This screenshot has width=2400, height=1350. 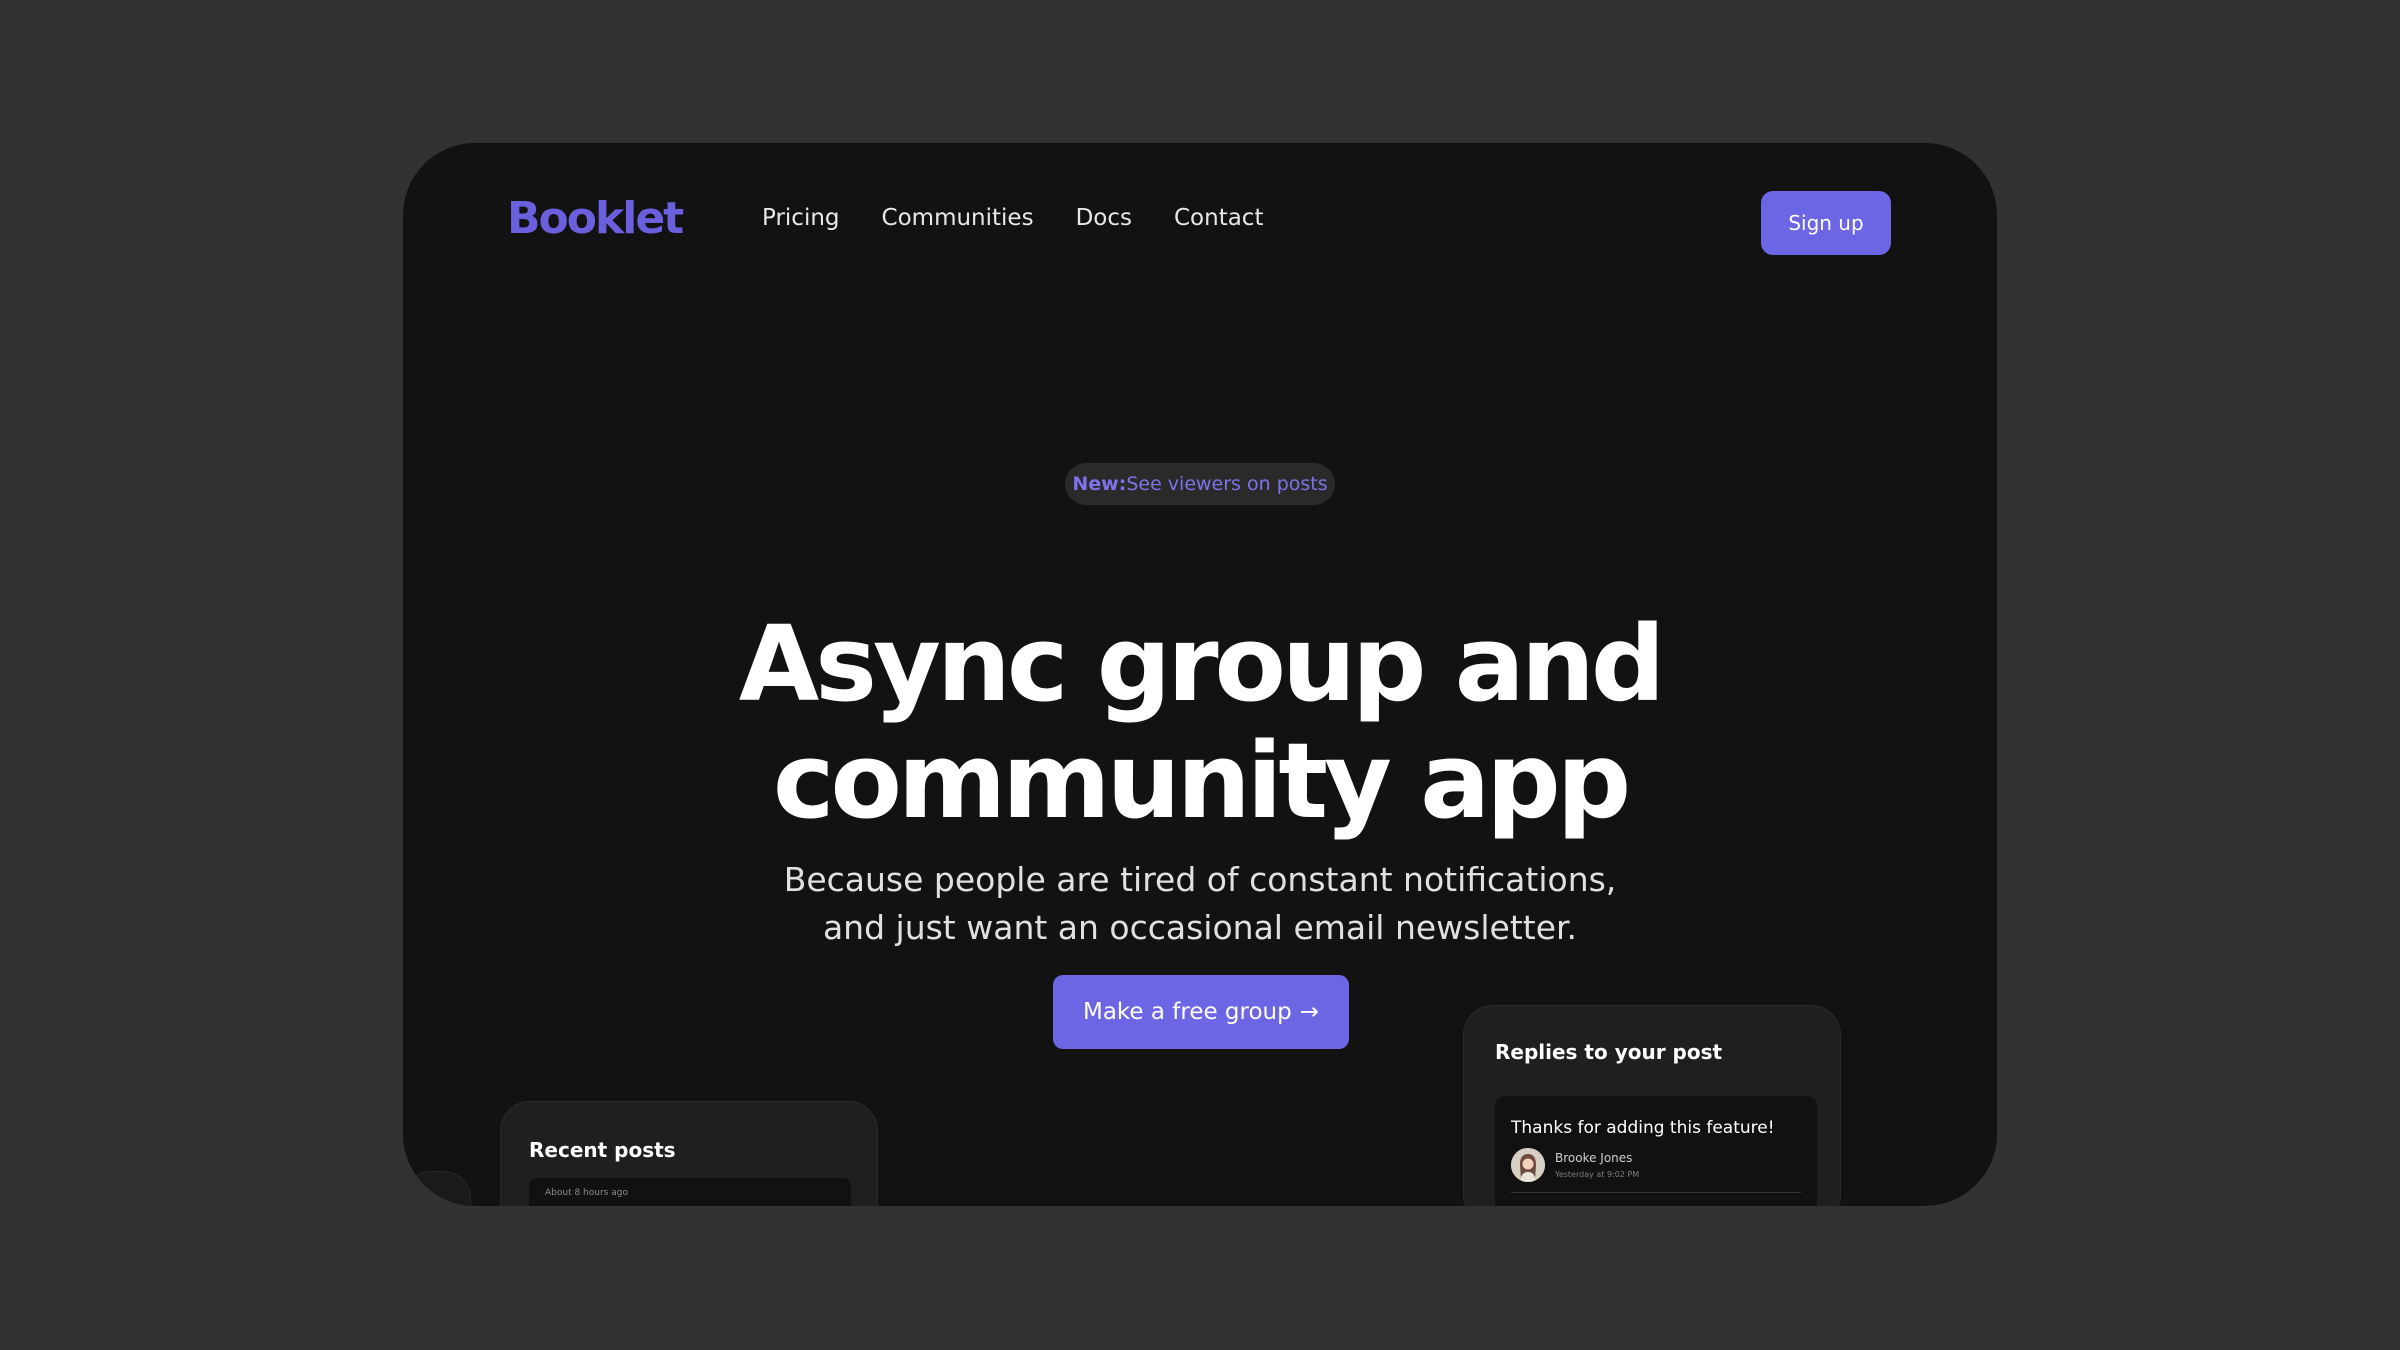 What do you see at coordinates (1609, 1052) in the screenshot?
I see `replies-title: Replies to your post` at bounding box center [1609, 1052].